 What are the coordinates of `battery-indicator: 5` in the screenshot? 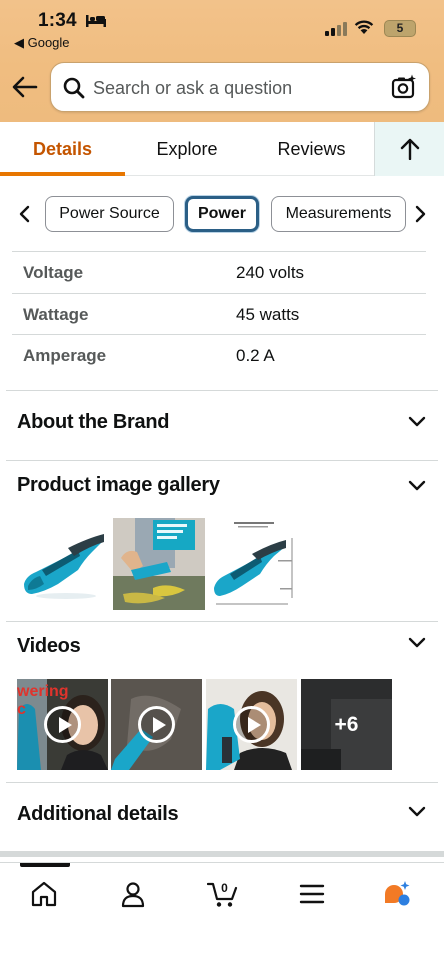 It's located at (400, 28).